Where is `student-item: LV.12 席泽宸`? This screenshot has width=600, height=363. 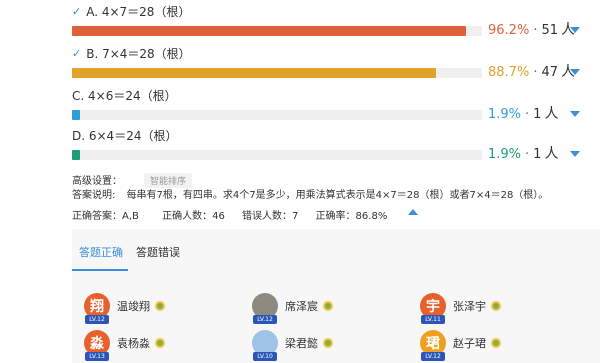
student-item: LV.12 席泽宸 is located at coordinates (292, 307).